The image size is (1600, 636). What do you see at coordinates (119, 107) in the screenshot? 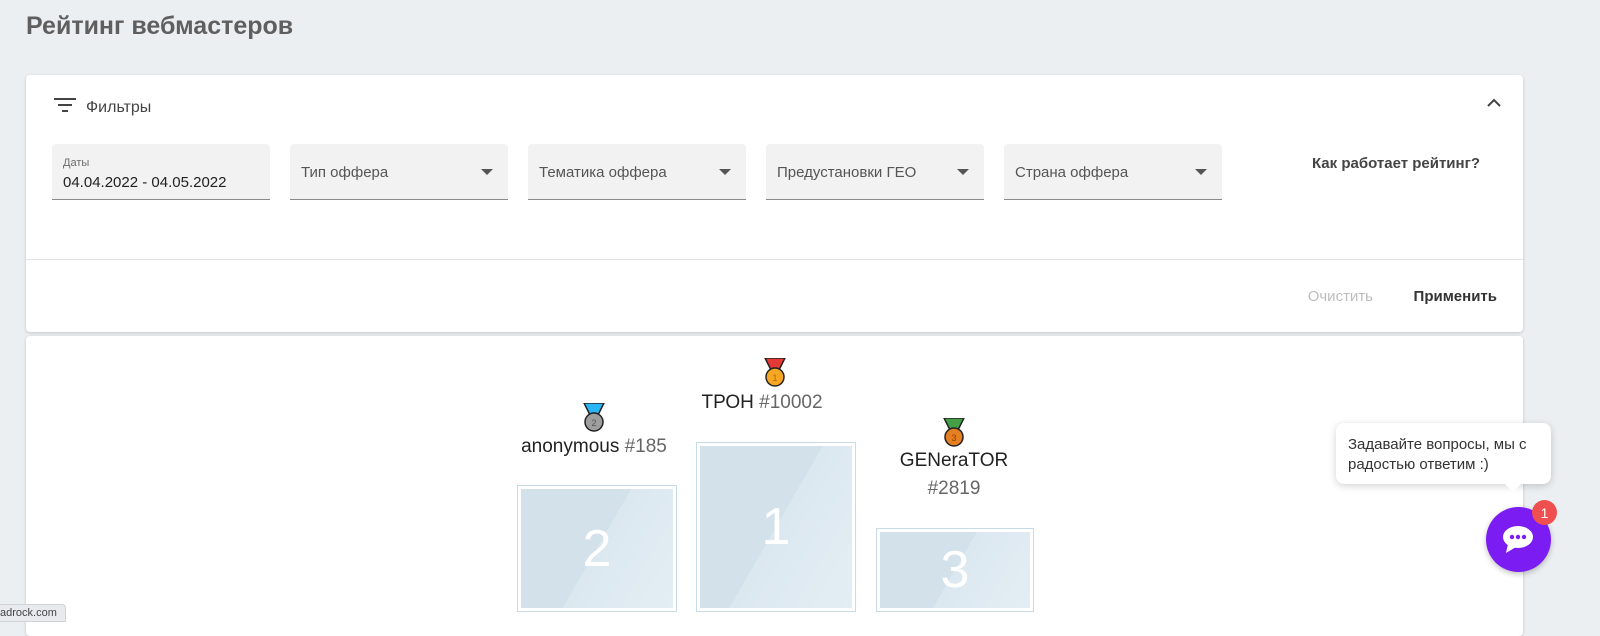
I see `filters-title: Фильтры` at bounding box center [119, 107].